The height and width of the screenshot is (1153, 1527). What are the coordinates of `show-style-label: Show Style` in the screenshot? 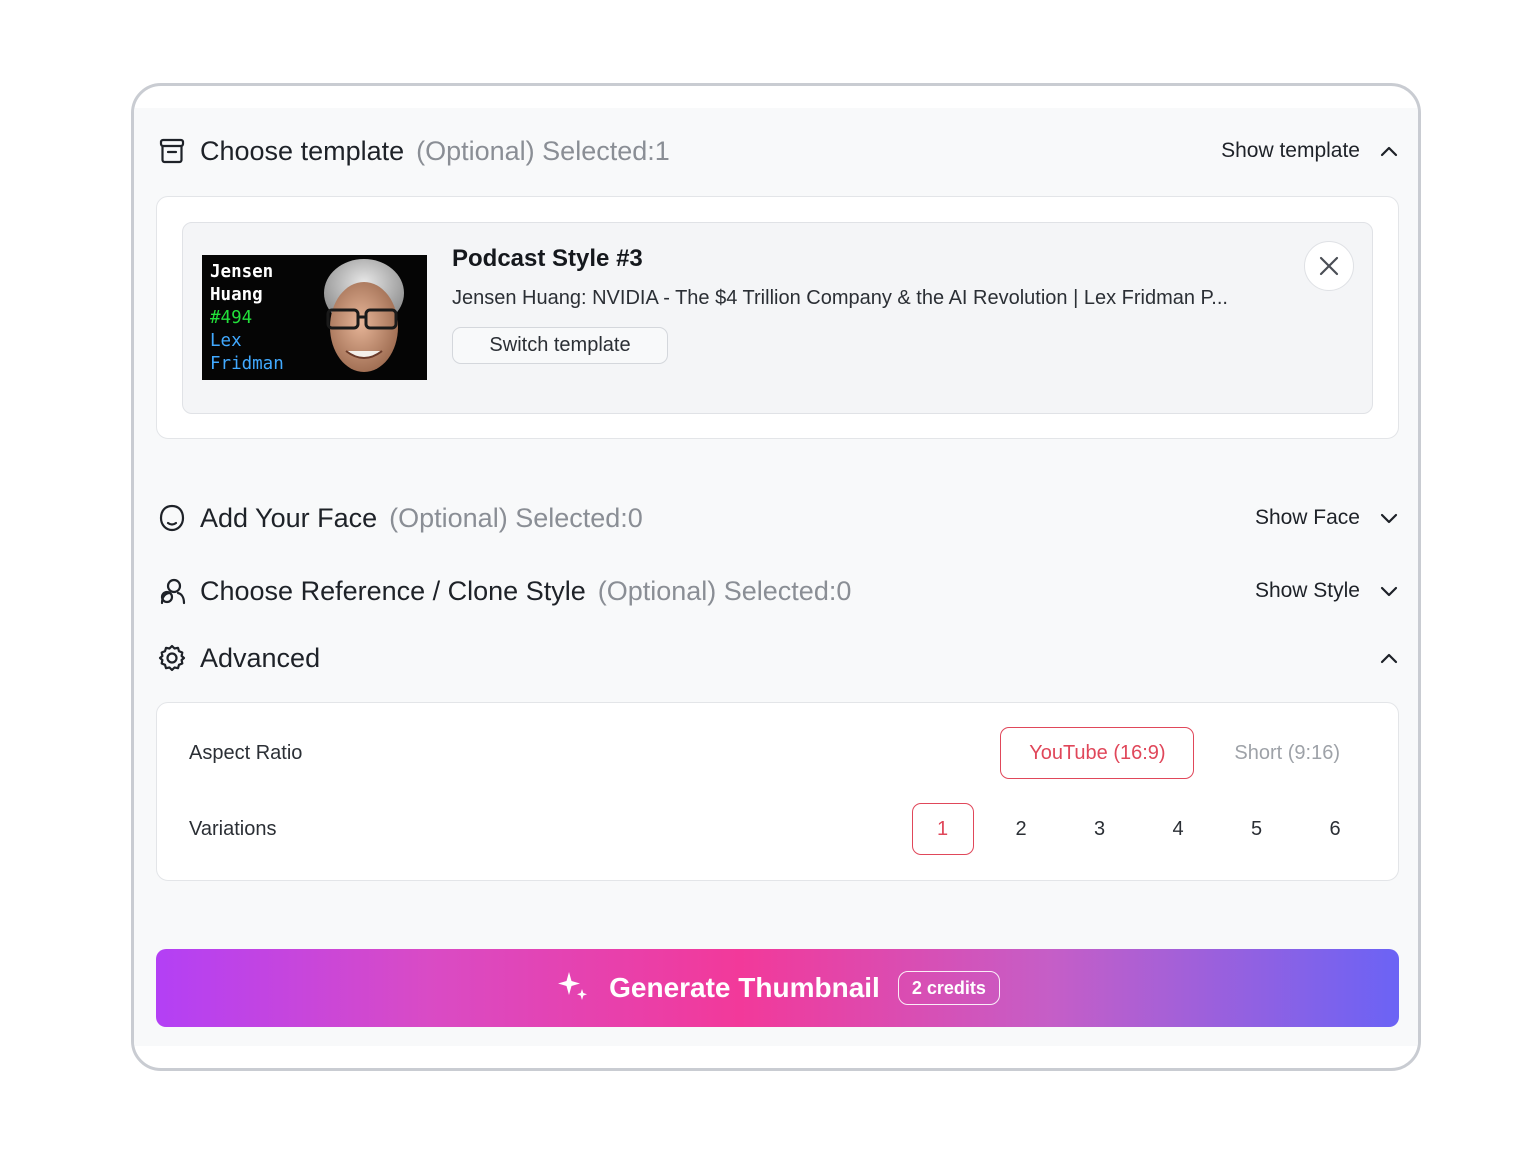 It's located at (1307, 590).